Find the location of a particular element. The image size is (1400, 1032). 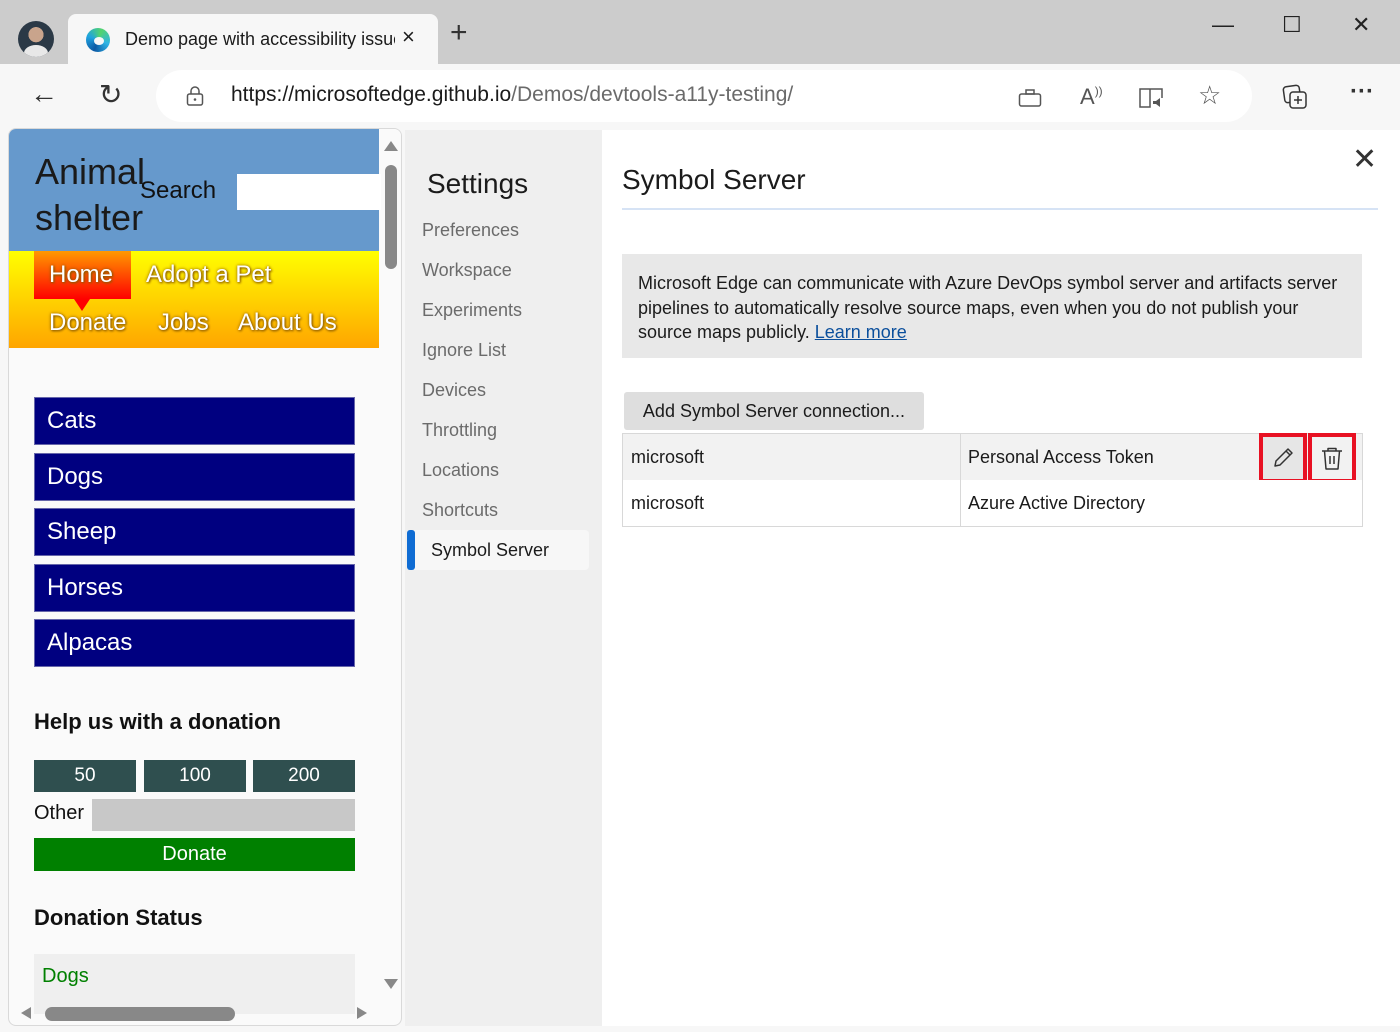

animal-button-dogs: Dogs is located at coordinates (194, 477).